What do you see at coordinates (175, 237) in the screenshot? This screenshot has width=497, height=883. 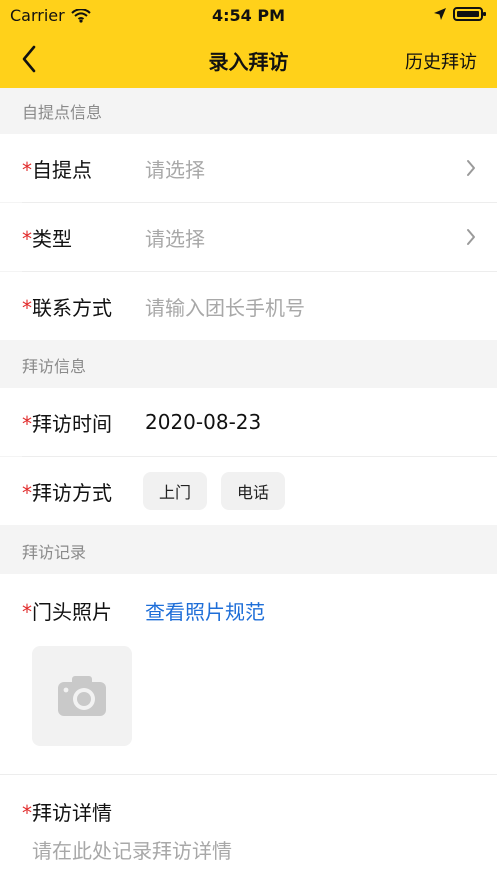 I see `type-select: 请选择` at bounding box center [175, 237].